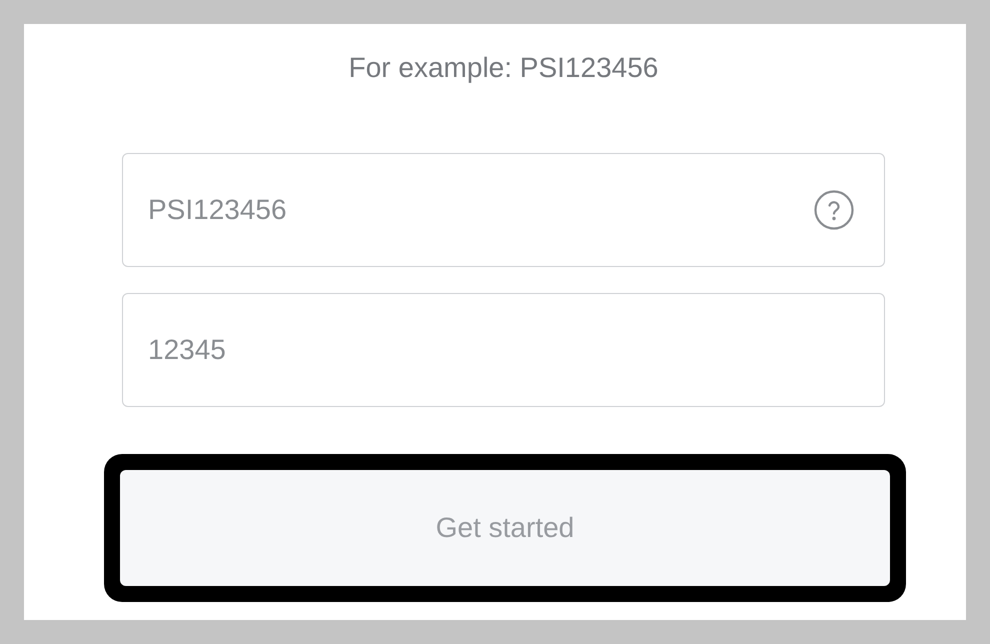  I want to click on input-field: PSI123456, so click(503, 210).